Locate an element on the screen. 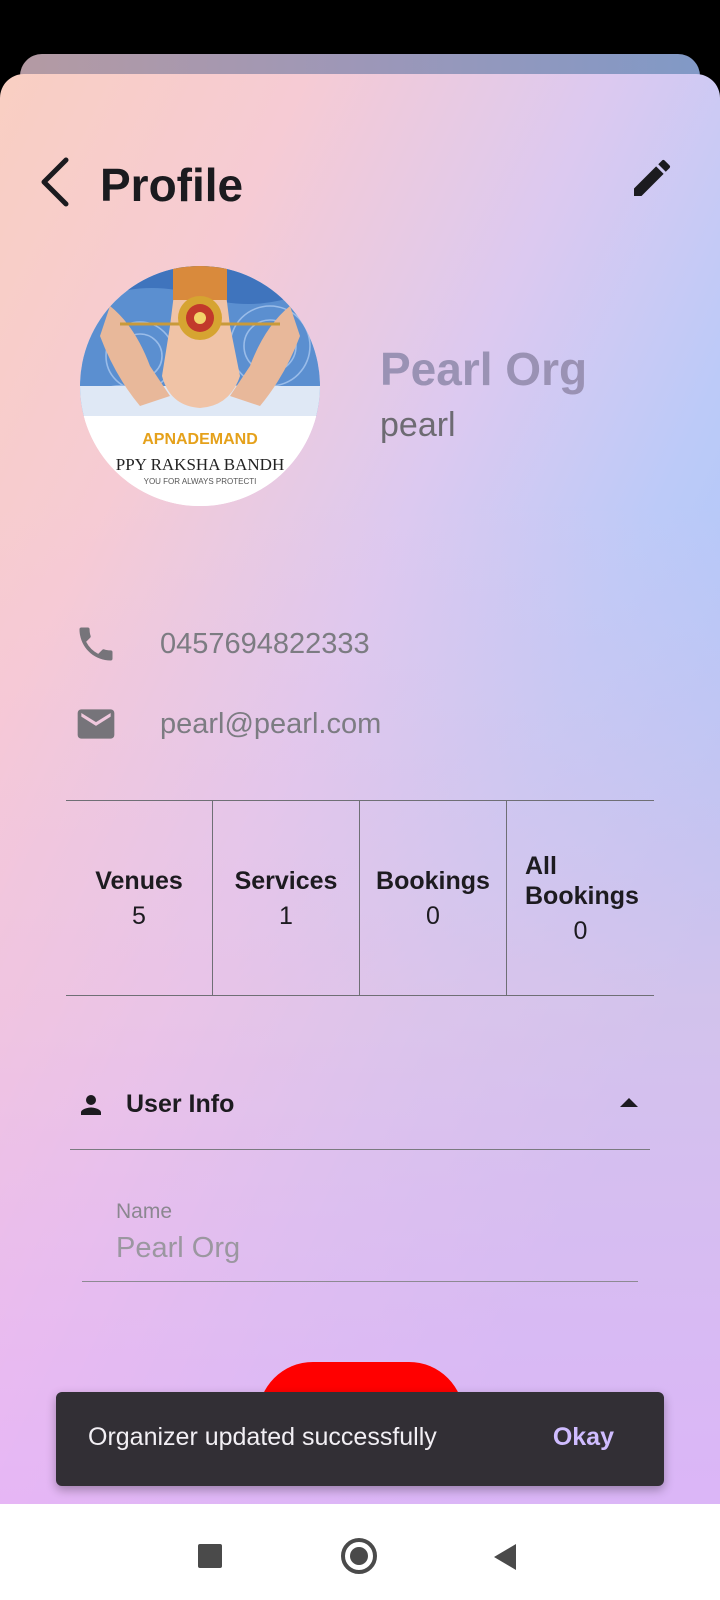  email-address: pearl@pearl.com is located at coordinates (271, 723).